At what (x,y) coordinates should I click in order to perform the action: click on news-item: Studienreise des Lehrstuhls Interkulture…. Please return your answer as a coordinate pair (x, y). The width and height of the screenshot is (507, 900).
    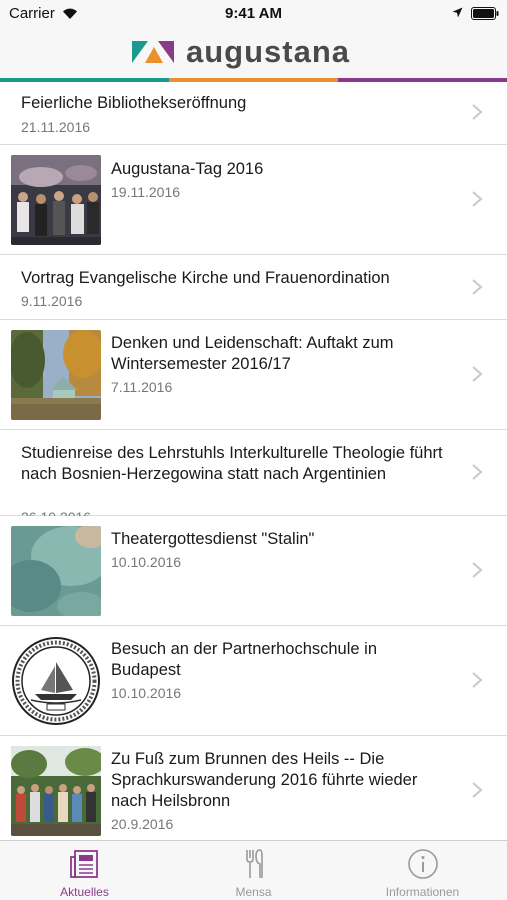
    Looking at the image, I should click on (253, 477).